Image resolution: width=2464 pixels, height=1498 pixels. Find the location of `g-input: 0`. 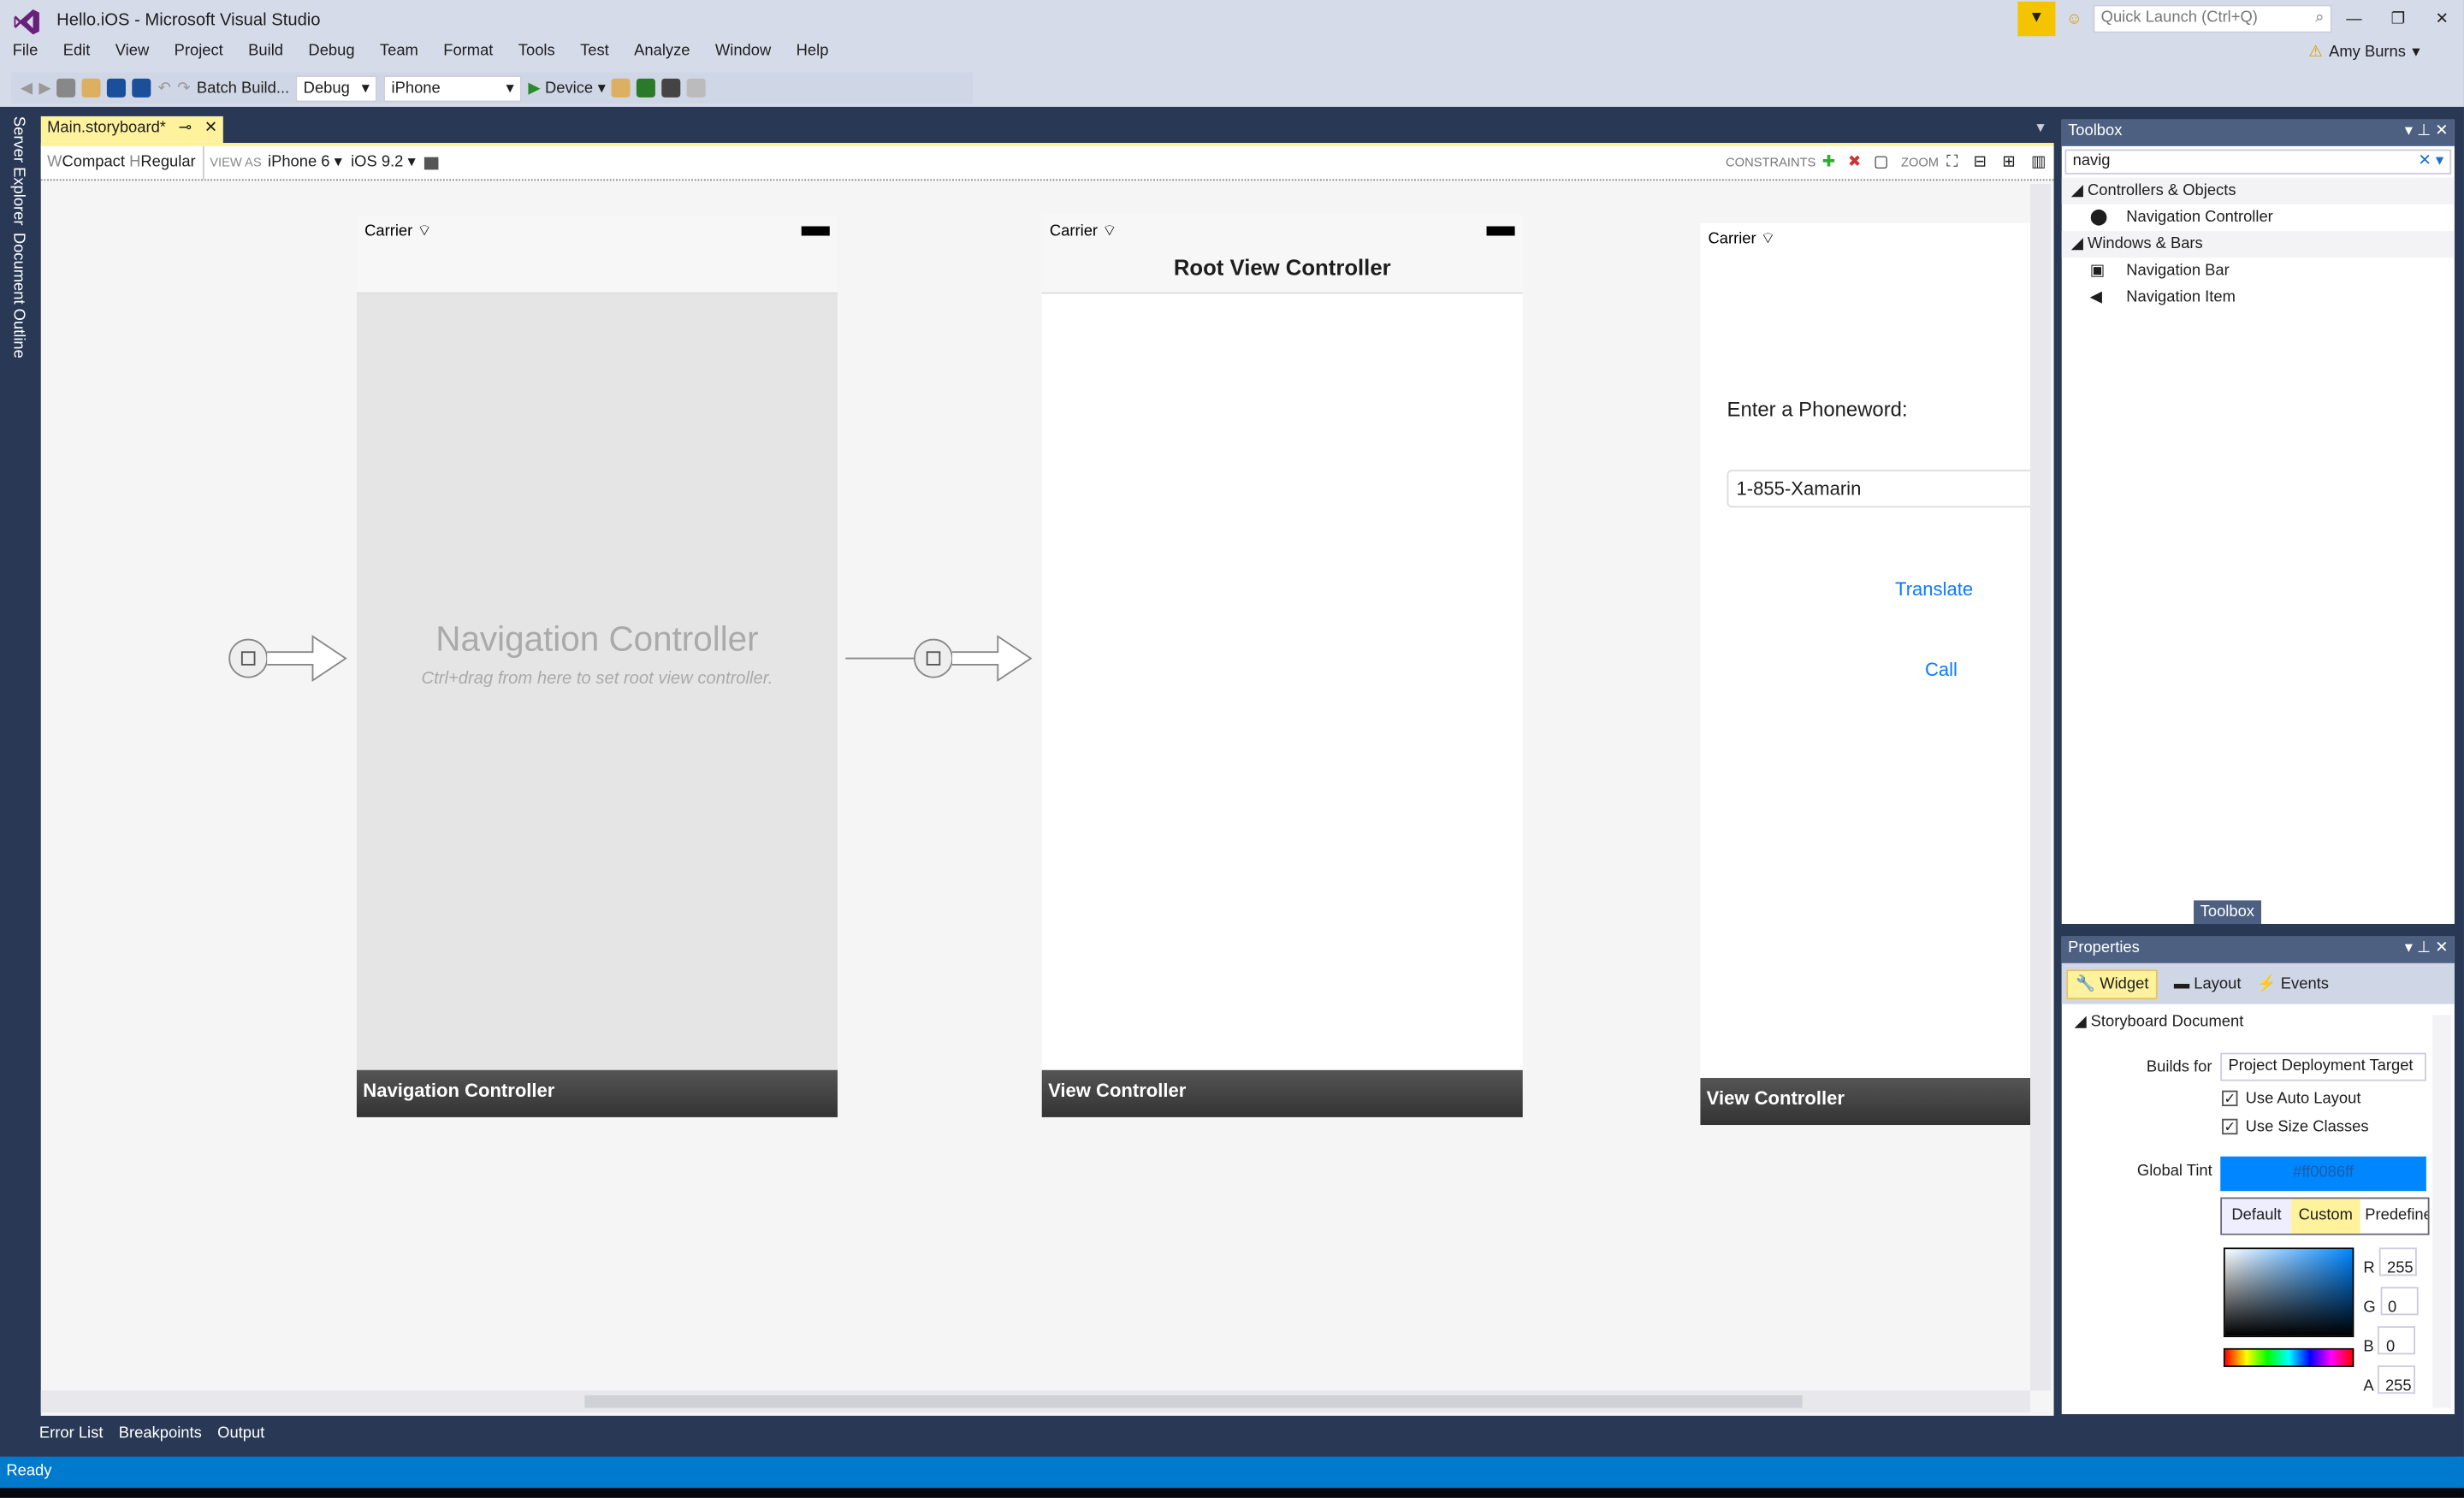

g-input: 0 is located at coordinates (2398, 1302).